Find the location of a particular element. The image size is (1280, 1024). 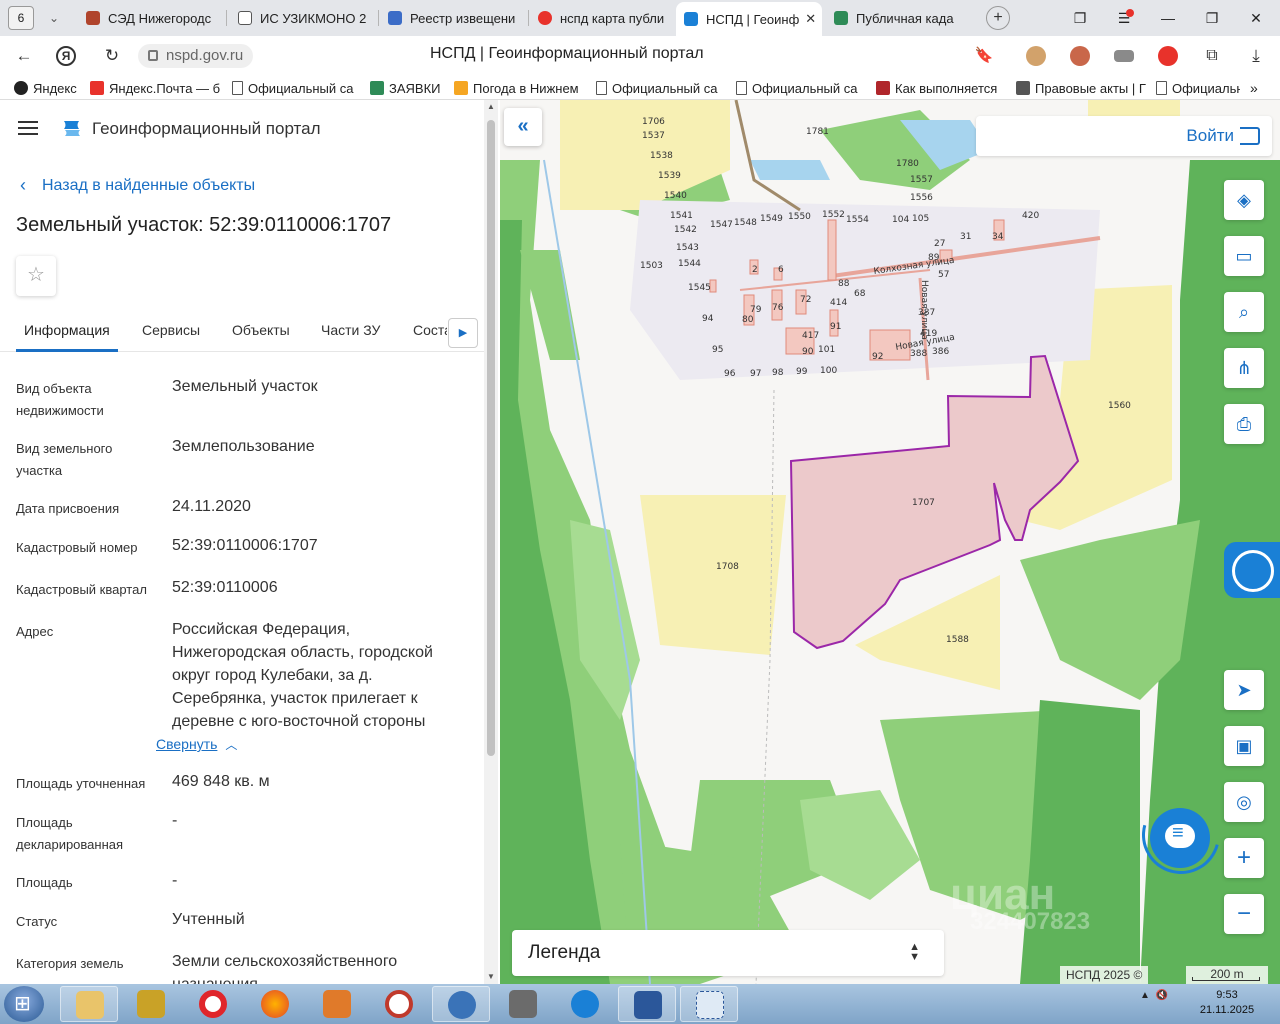

area-value: 469 848 кв. м is located at coordinates (221, 781).